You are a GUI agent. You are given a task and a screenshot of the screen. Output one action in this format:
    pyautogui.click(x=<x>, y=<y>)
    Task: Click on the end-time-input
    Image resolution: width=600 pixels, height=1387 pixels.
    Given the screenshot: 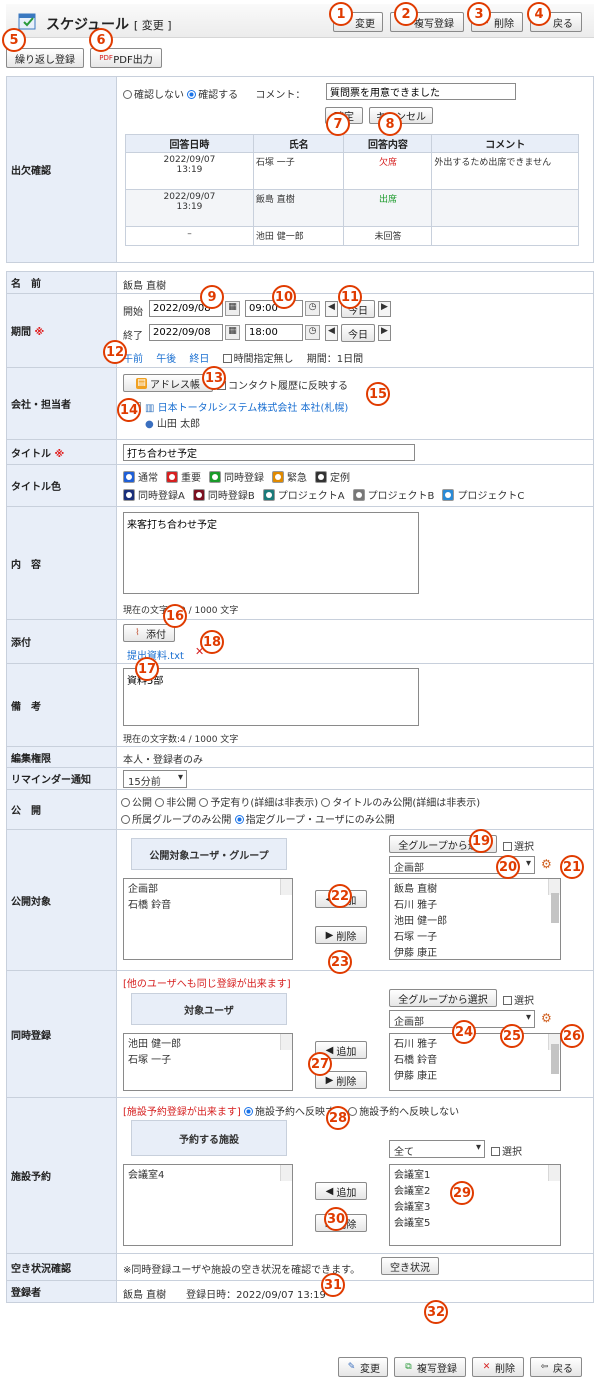 What is the action you would take?
    pyautogui.click(x=274, y=332)
    